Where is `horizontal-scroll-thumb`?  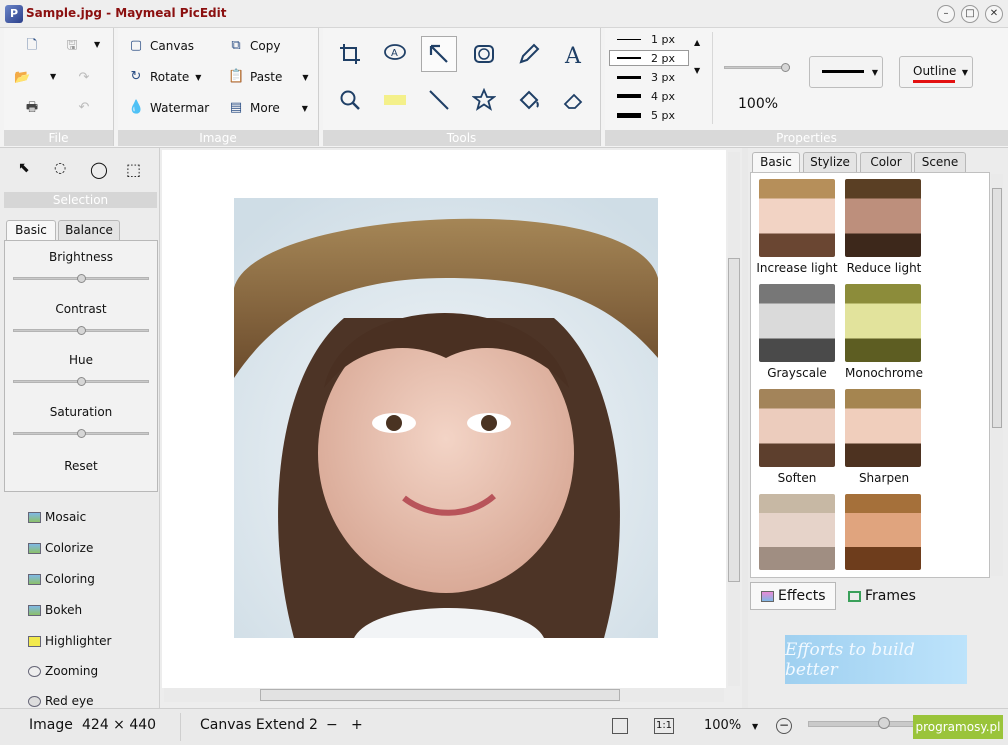
horizontal-scroll-thumb is located at coordinates (440, 695).